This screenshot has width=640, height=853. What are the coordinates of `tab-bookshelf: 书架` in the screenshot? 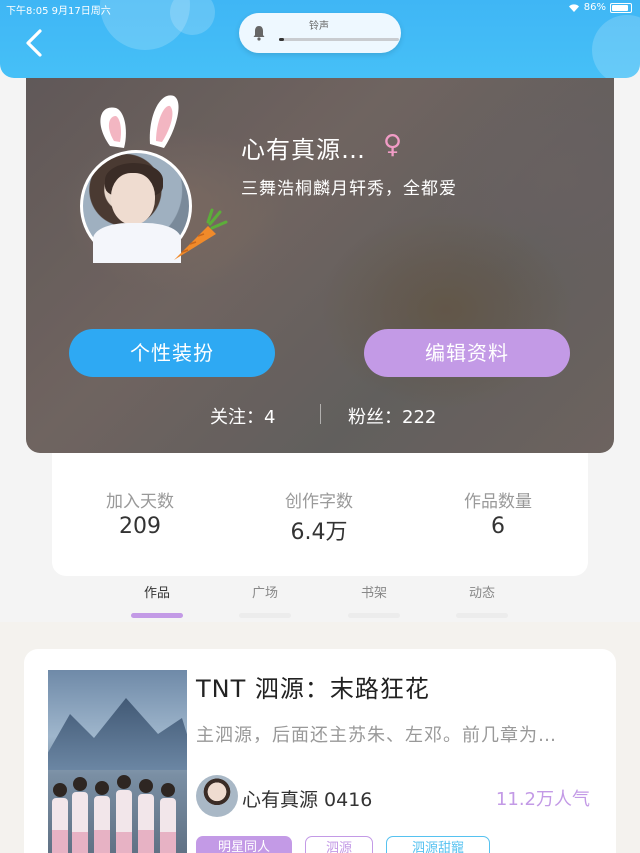 It's located at (374, 600).